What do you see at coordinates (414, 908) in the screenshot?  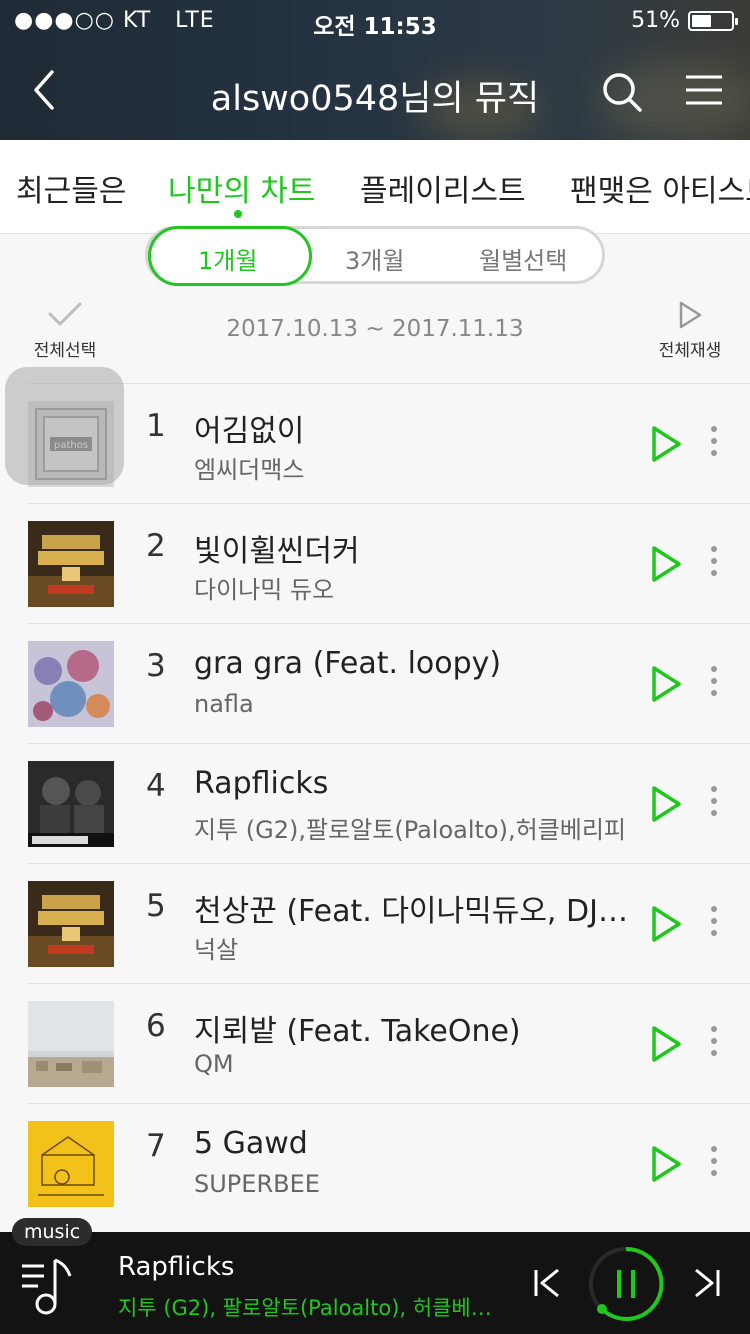 I see `song-title: 천상꾼 (Feat. 다이나믹듀오, DJ Friz)` at bounding box center [414, 908].